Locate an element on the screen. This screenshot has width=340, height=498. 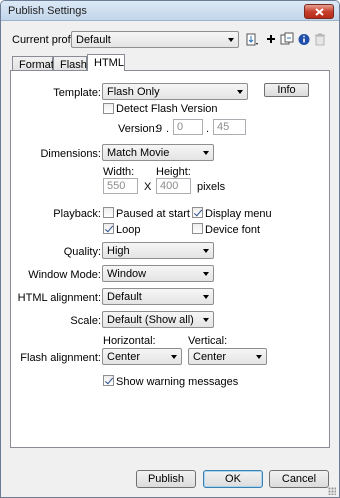
ok-button-label: OK is located at coordinates (233, 479).